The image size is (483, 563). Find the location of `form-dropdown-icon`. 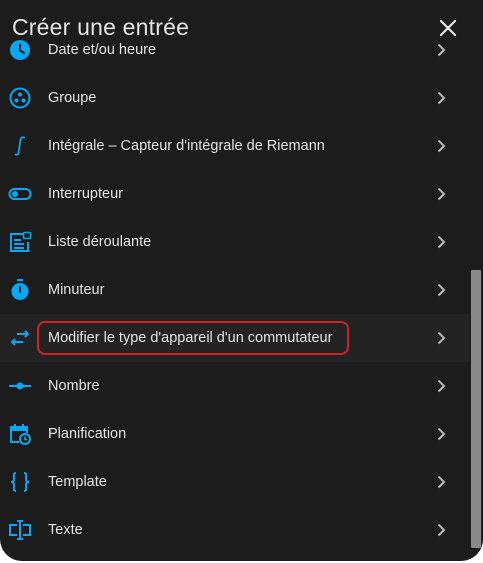

form-dropdown-icon is located at coordinates (21, 241).